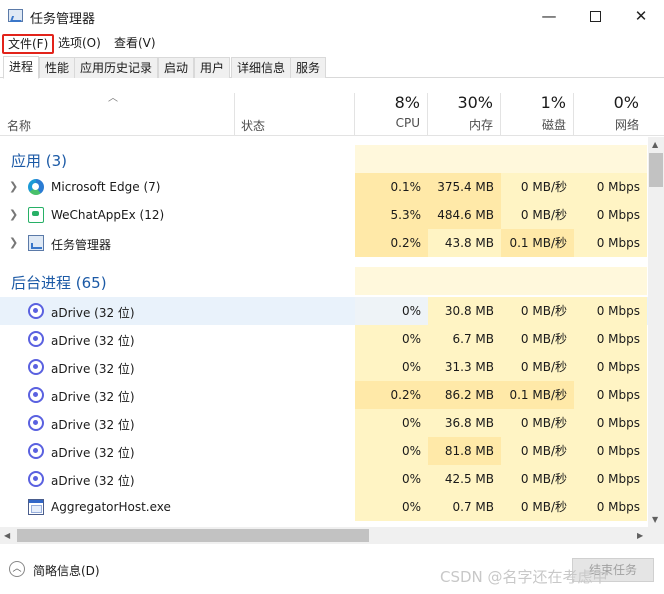  I want to click on menu-file: 文件(F), so click(28, 44).